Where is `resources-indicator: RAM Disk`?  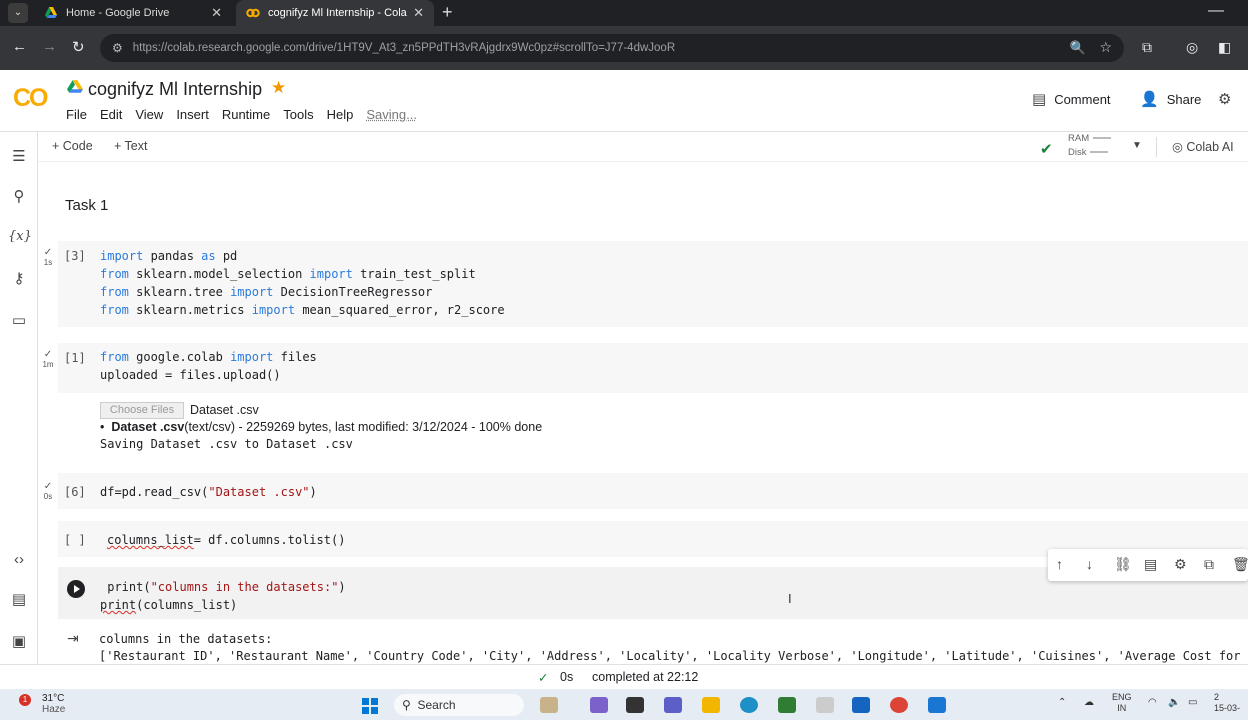 resources-indicator: RAM Disk is located at coordinates (1090, 146).